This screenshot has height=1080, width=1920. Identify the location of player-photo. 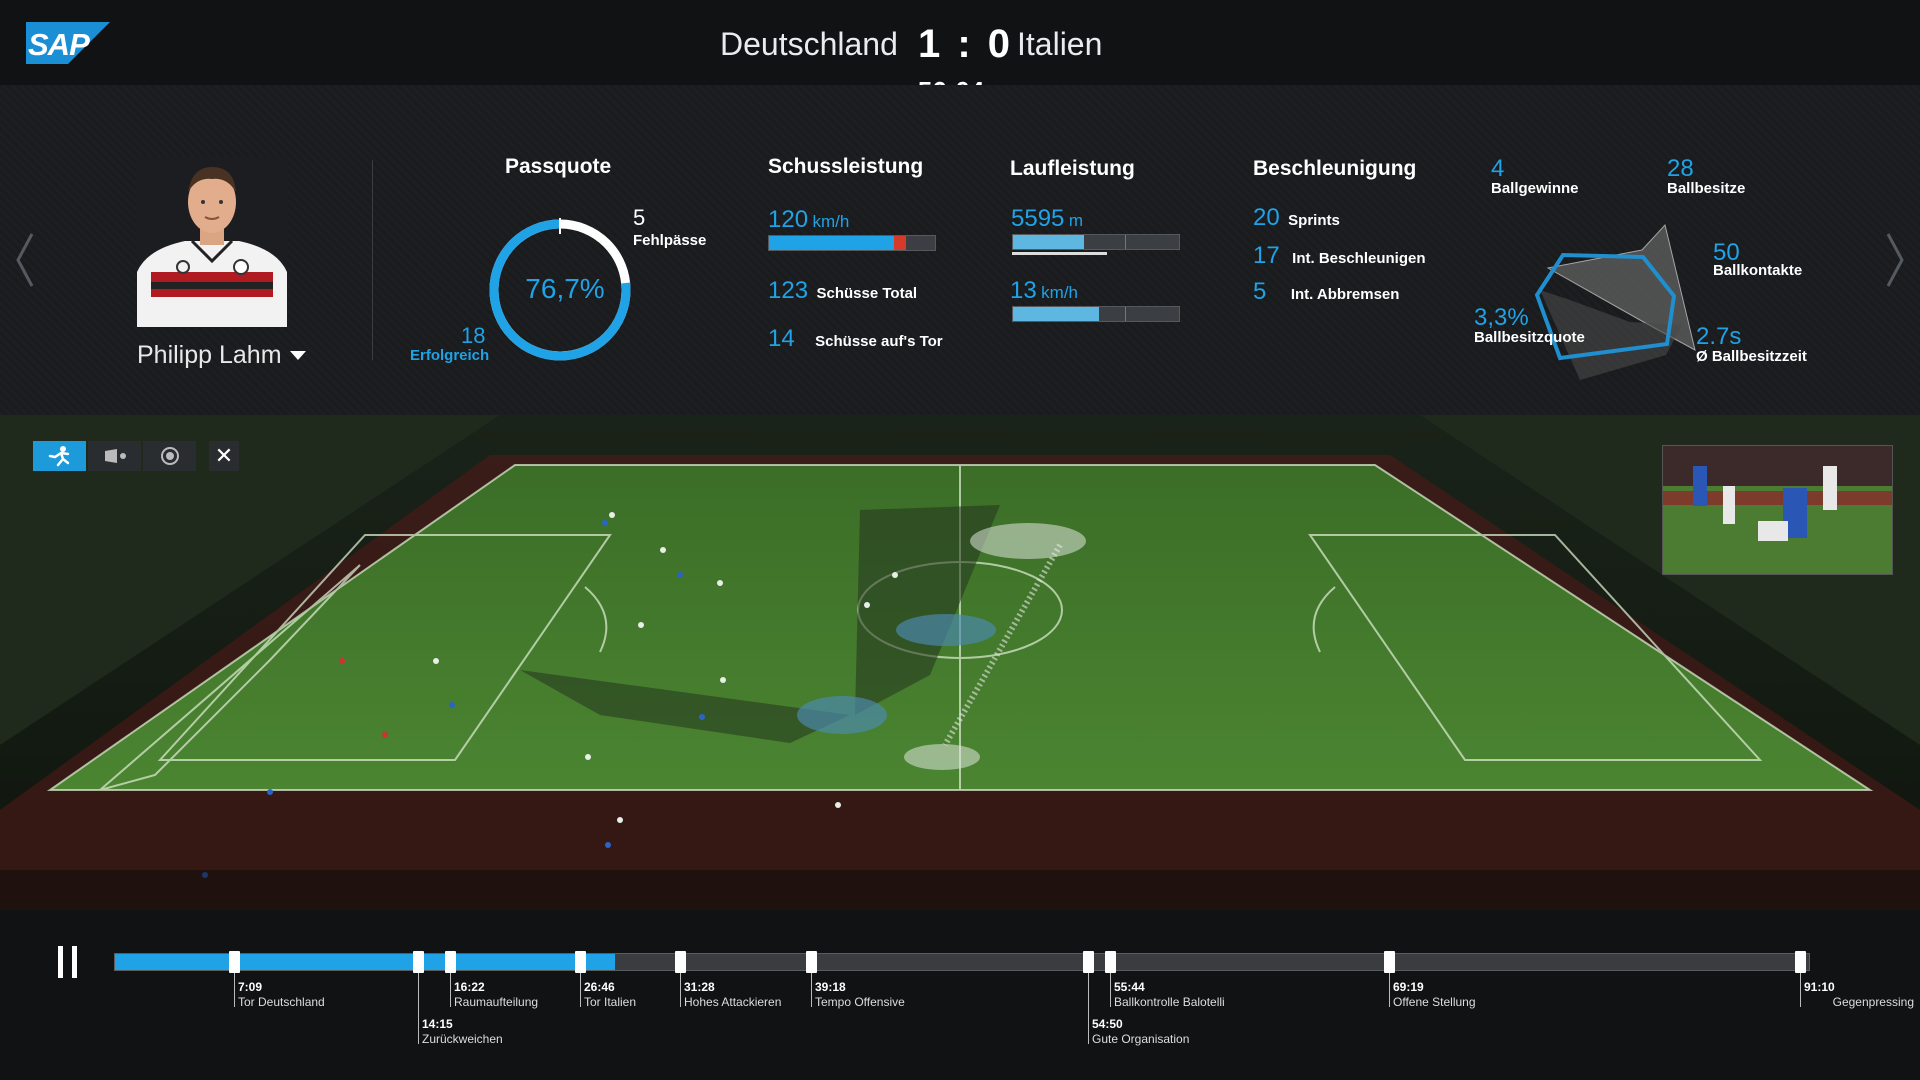
(212, 242).